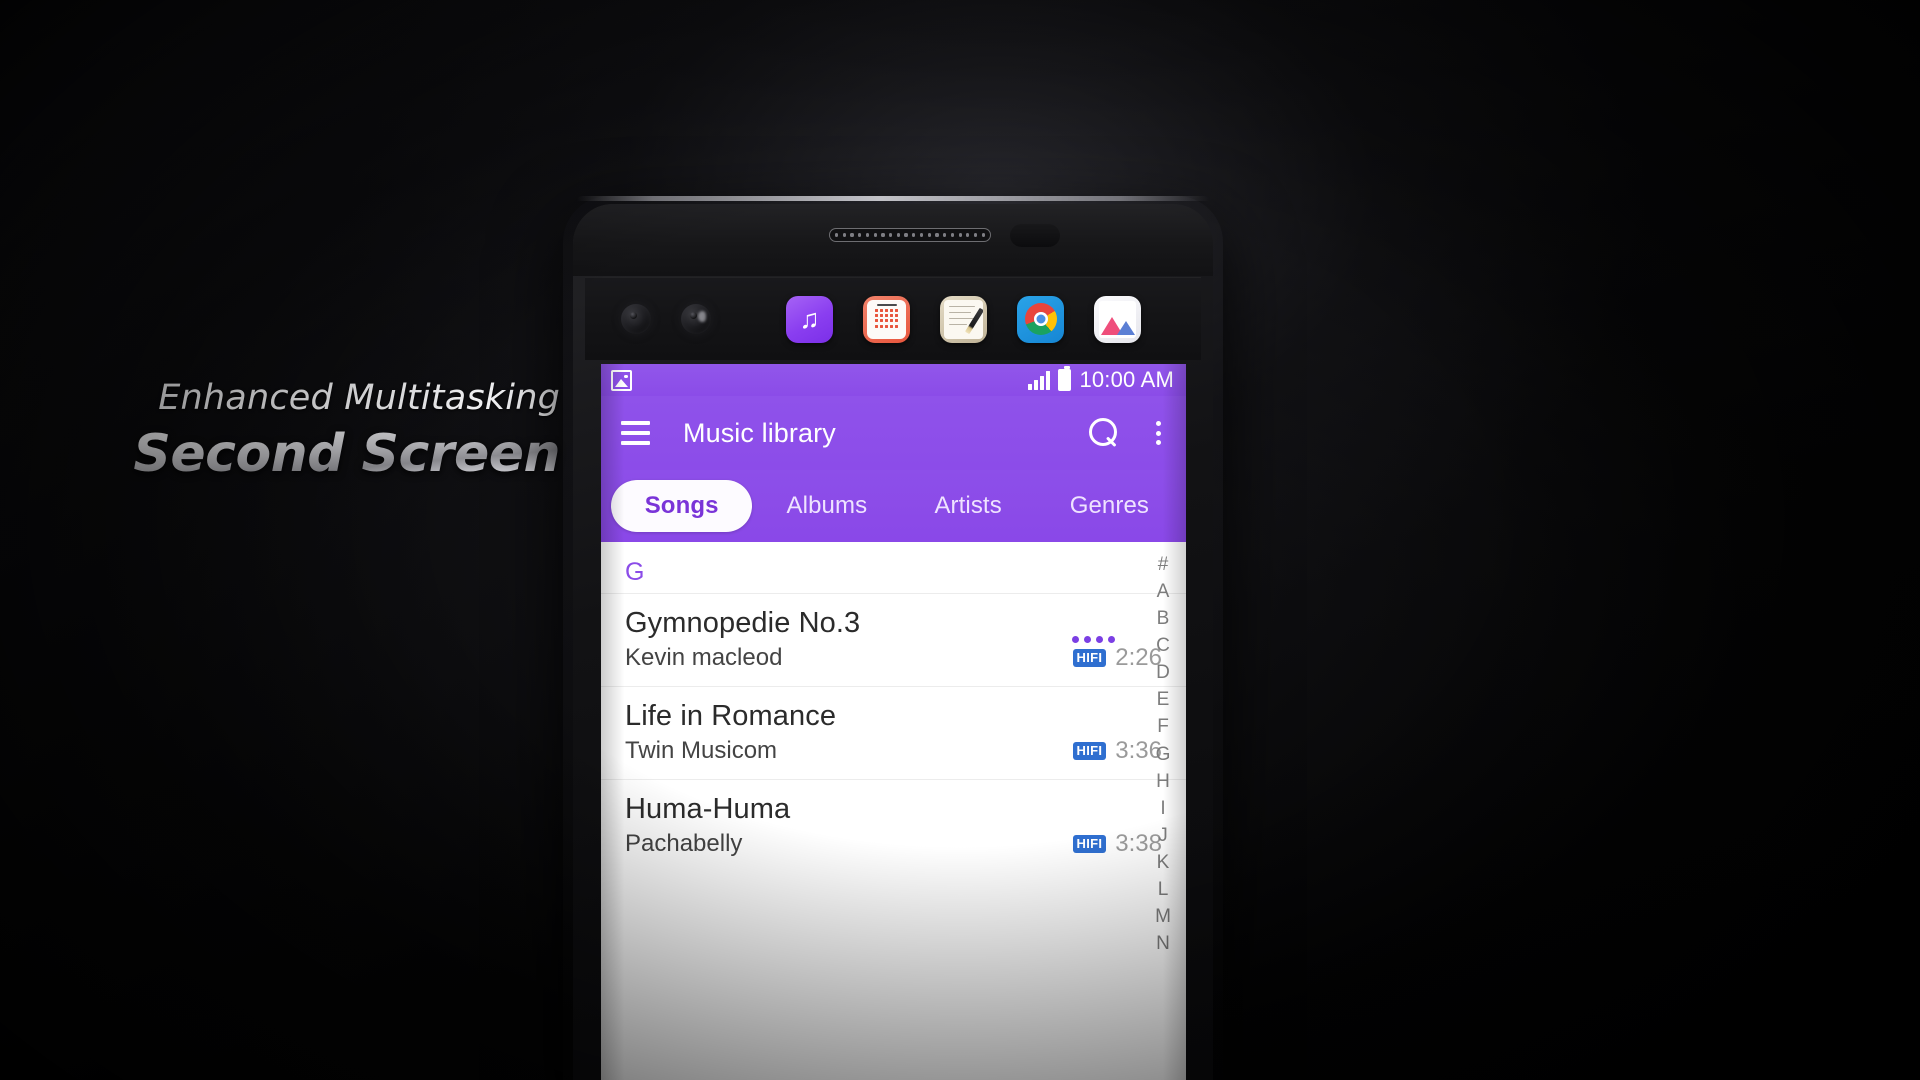 The width and height of the screenshot is (1920, 1080). I want to click on proximity-sensor-icon, so click(1035, 235).